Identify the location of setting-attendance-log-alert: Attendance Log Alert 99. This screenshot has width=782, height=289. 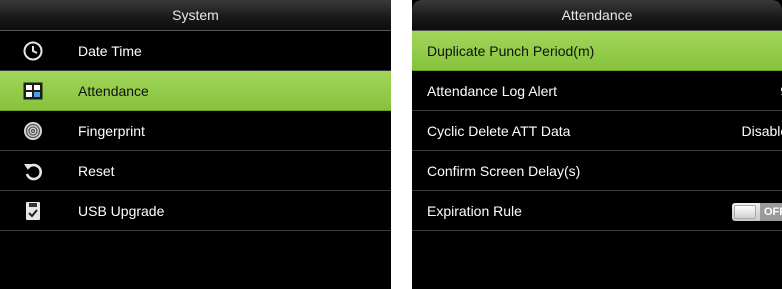
(597, 91).